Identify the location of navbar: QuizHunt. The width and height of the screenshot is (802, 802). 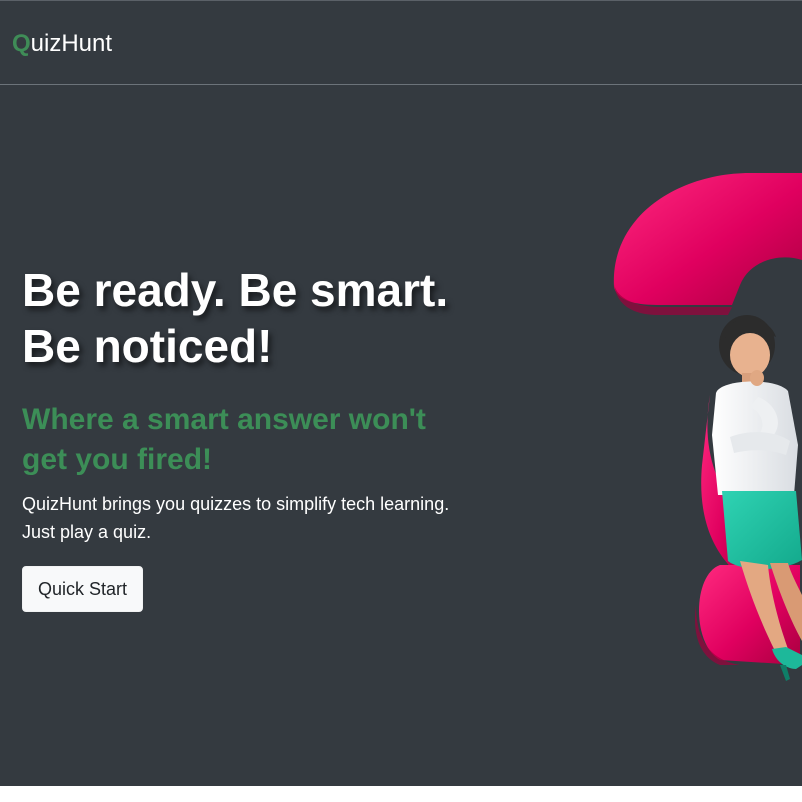
(401, 42).